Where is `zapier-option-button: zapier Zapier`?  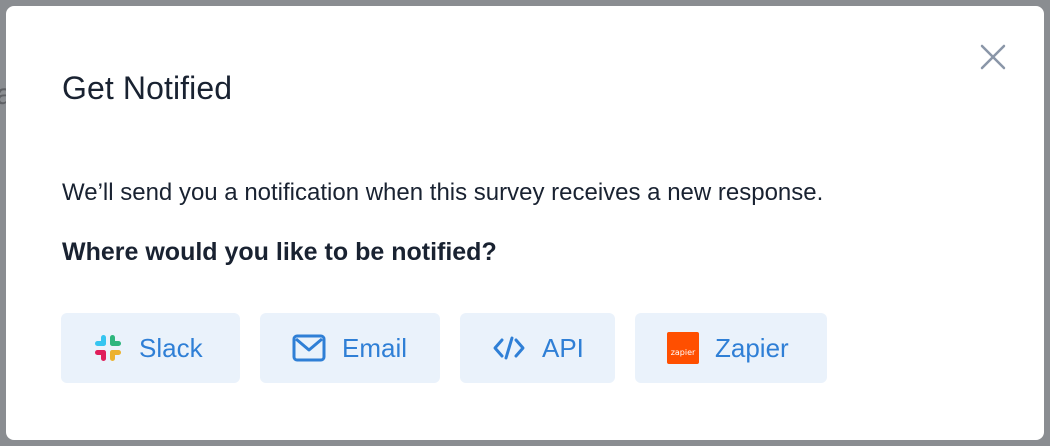 zapier-option-button: zapier Zapier is located at coordinates (731, 348).